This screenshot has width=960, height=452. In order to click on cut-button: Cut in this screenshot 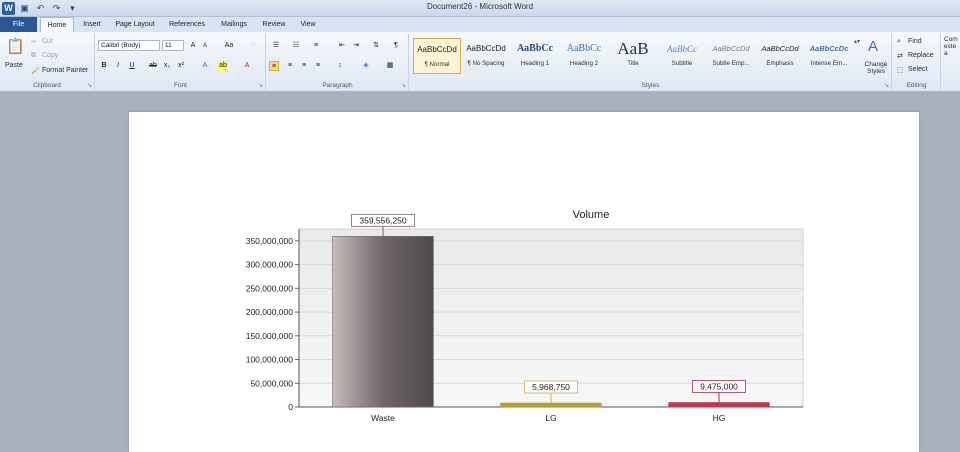, I will do `click(47, 41)`.